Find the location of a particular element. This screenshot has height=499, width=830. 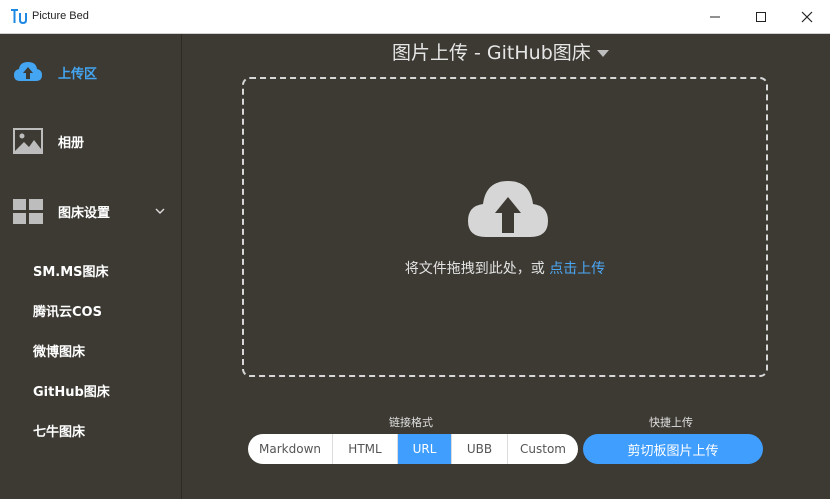

close-button is located at coordinates (807, 17).